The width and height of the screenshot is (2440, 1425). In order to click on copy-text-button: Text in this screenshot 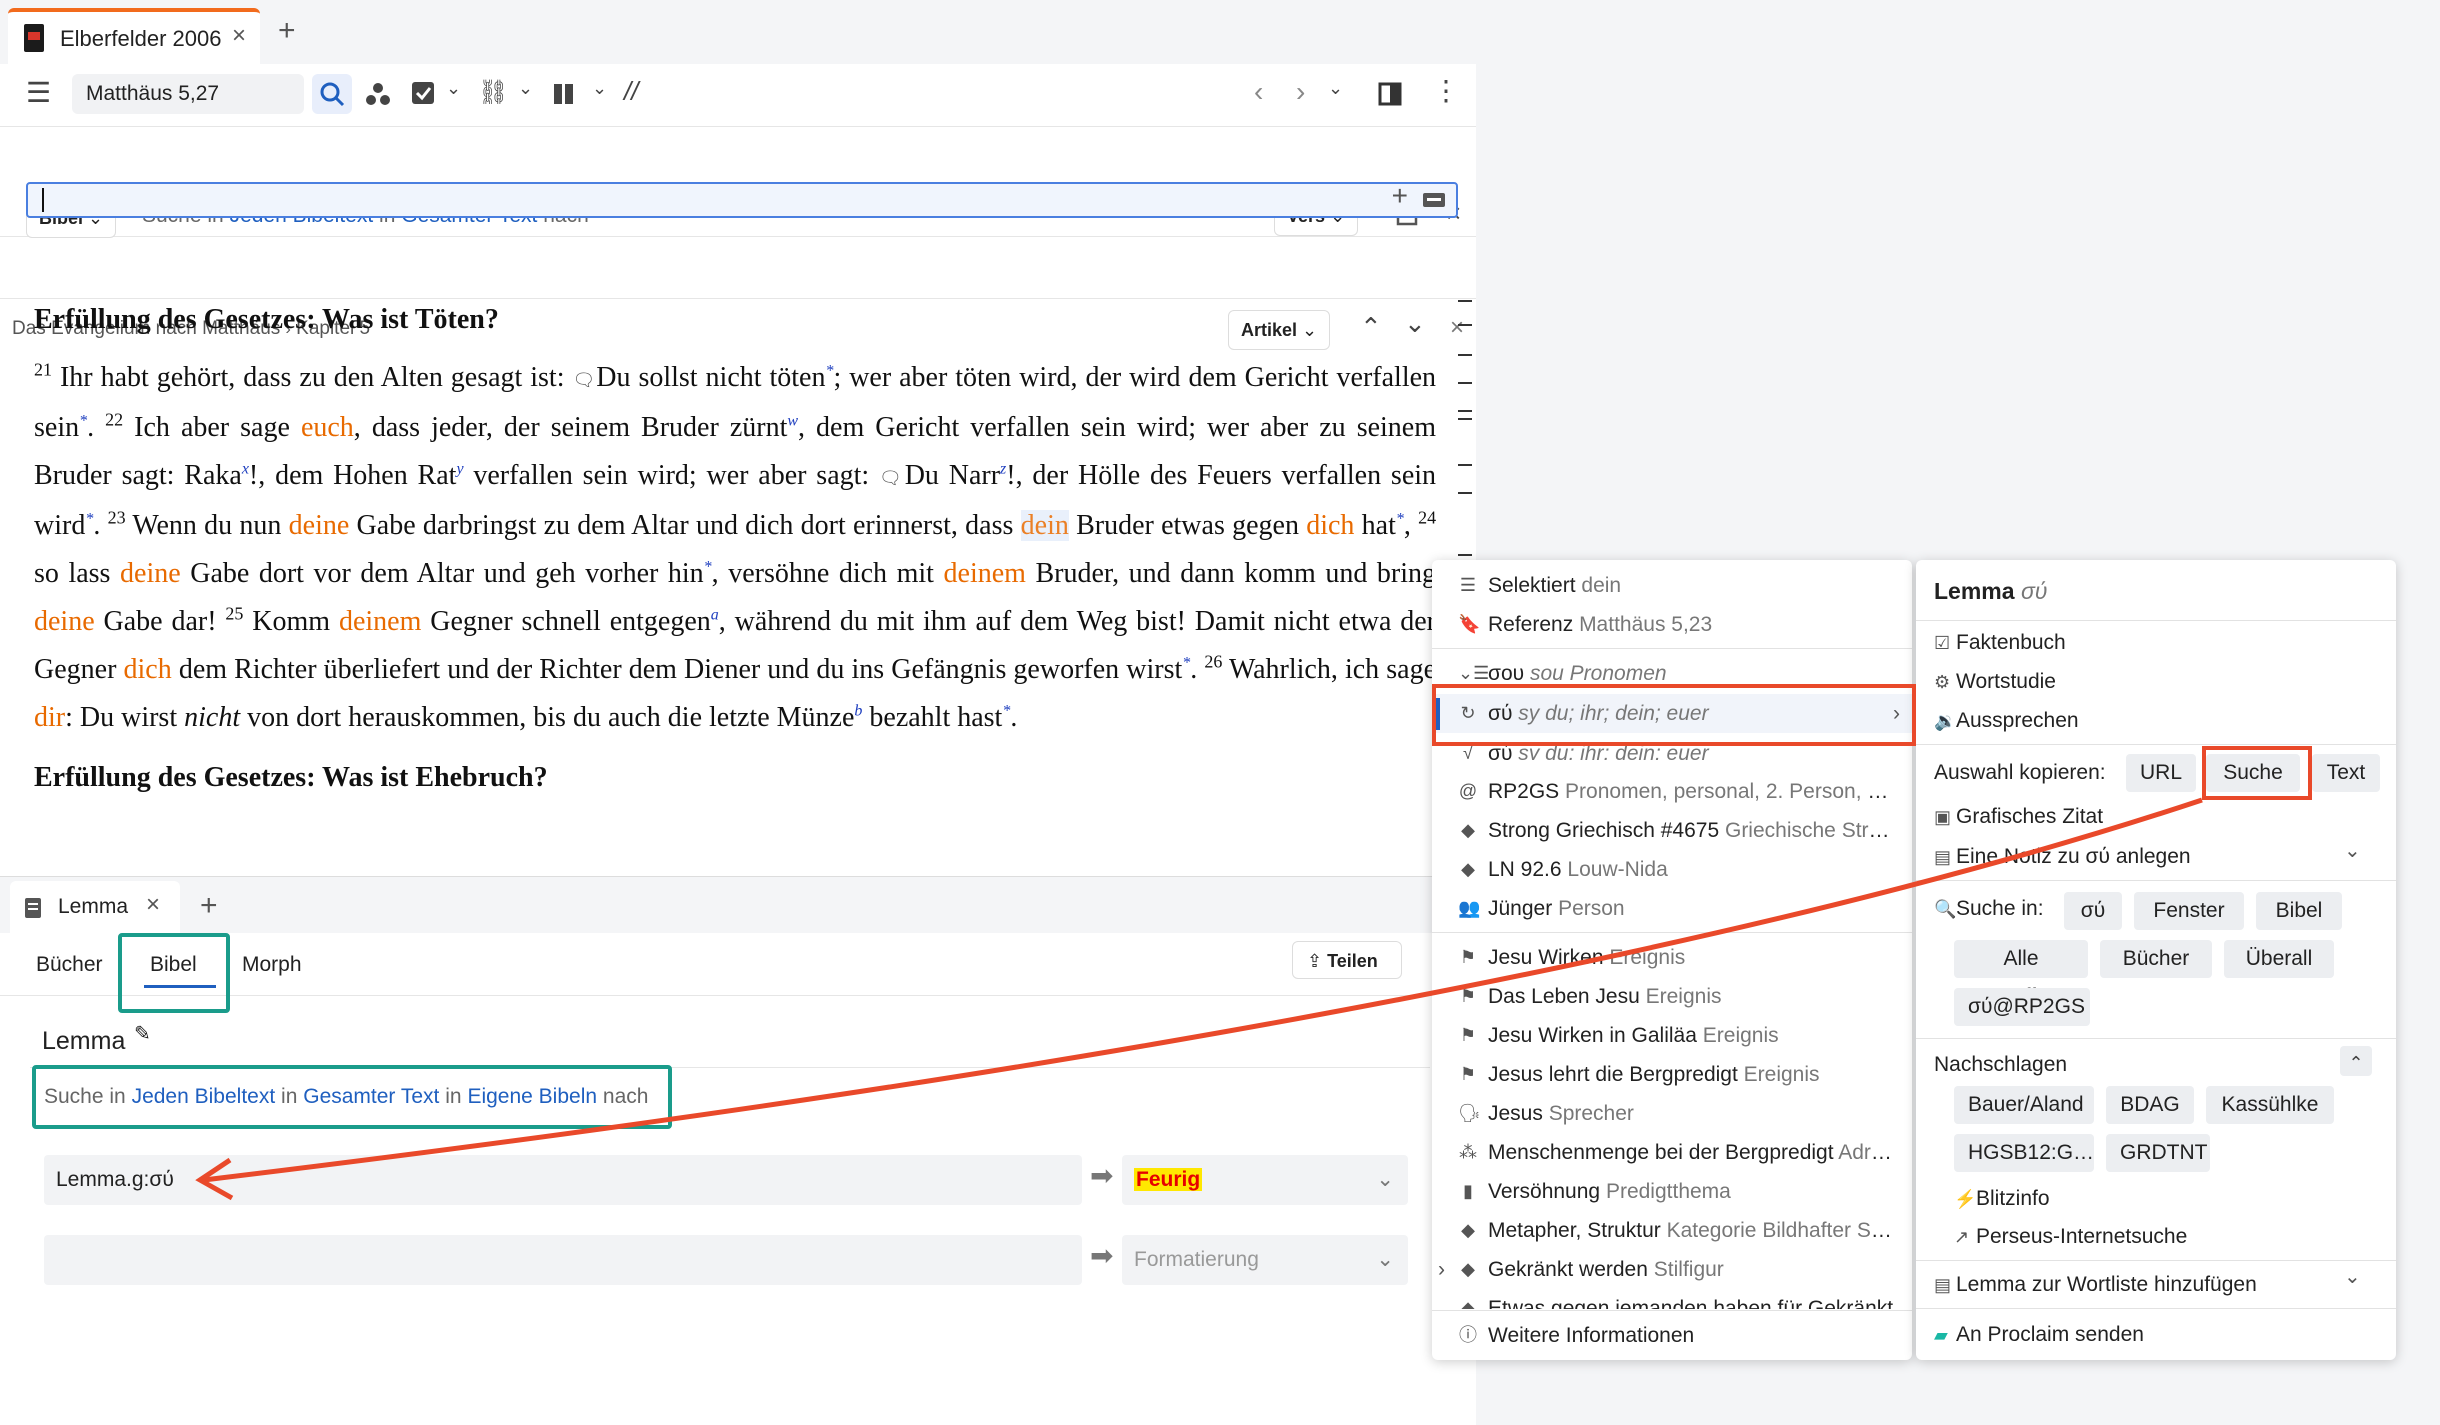, I will do `click(2346, 773)`.